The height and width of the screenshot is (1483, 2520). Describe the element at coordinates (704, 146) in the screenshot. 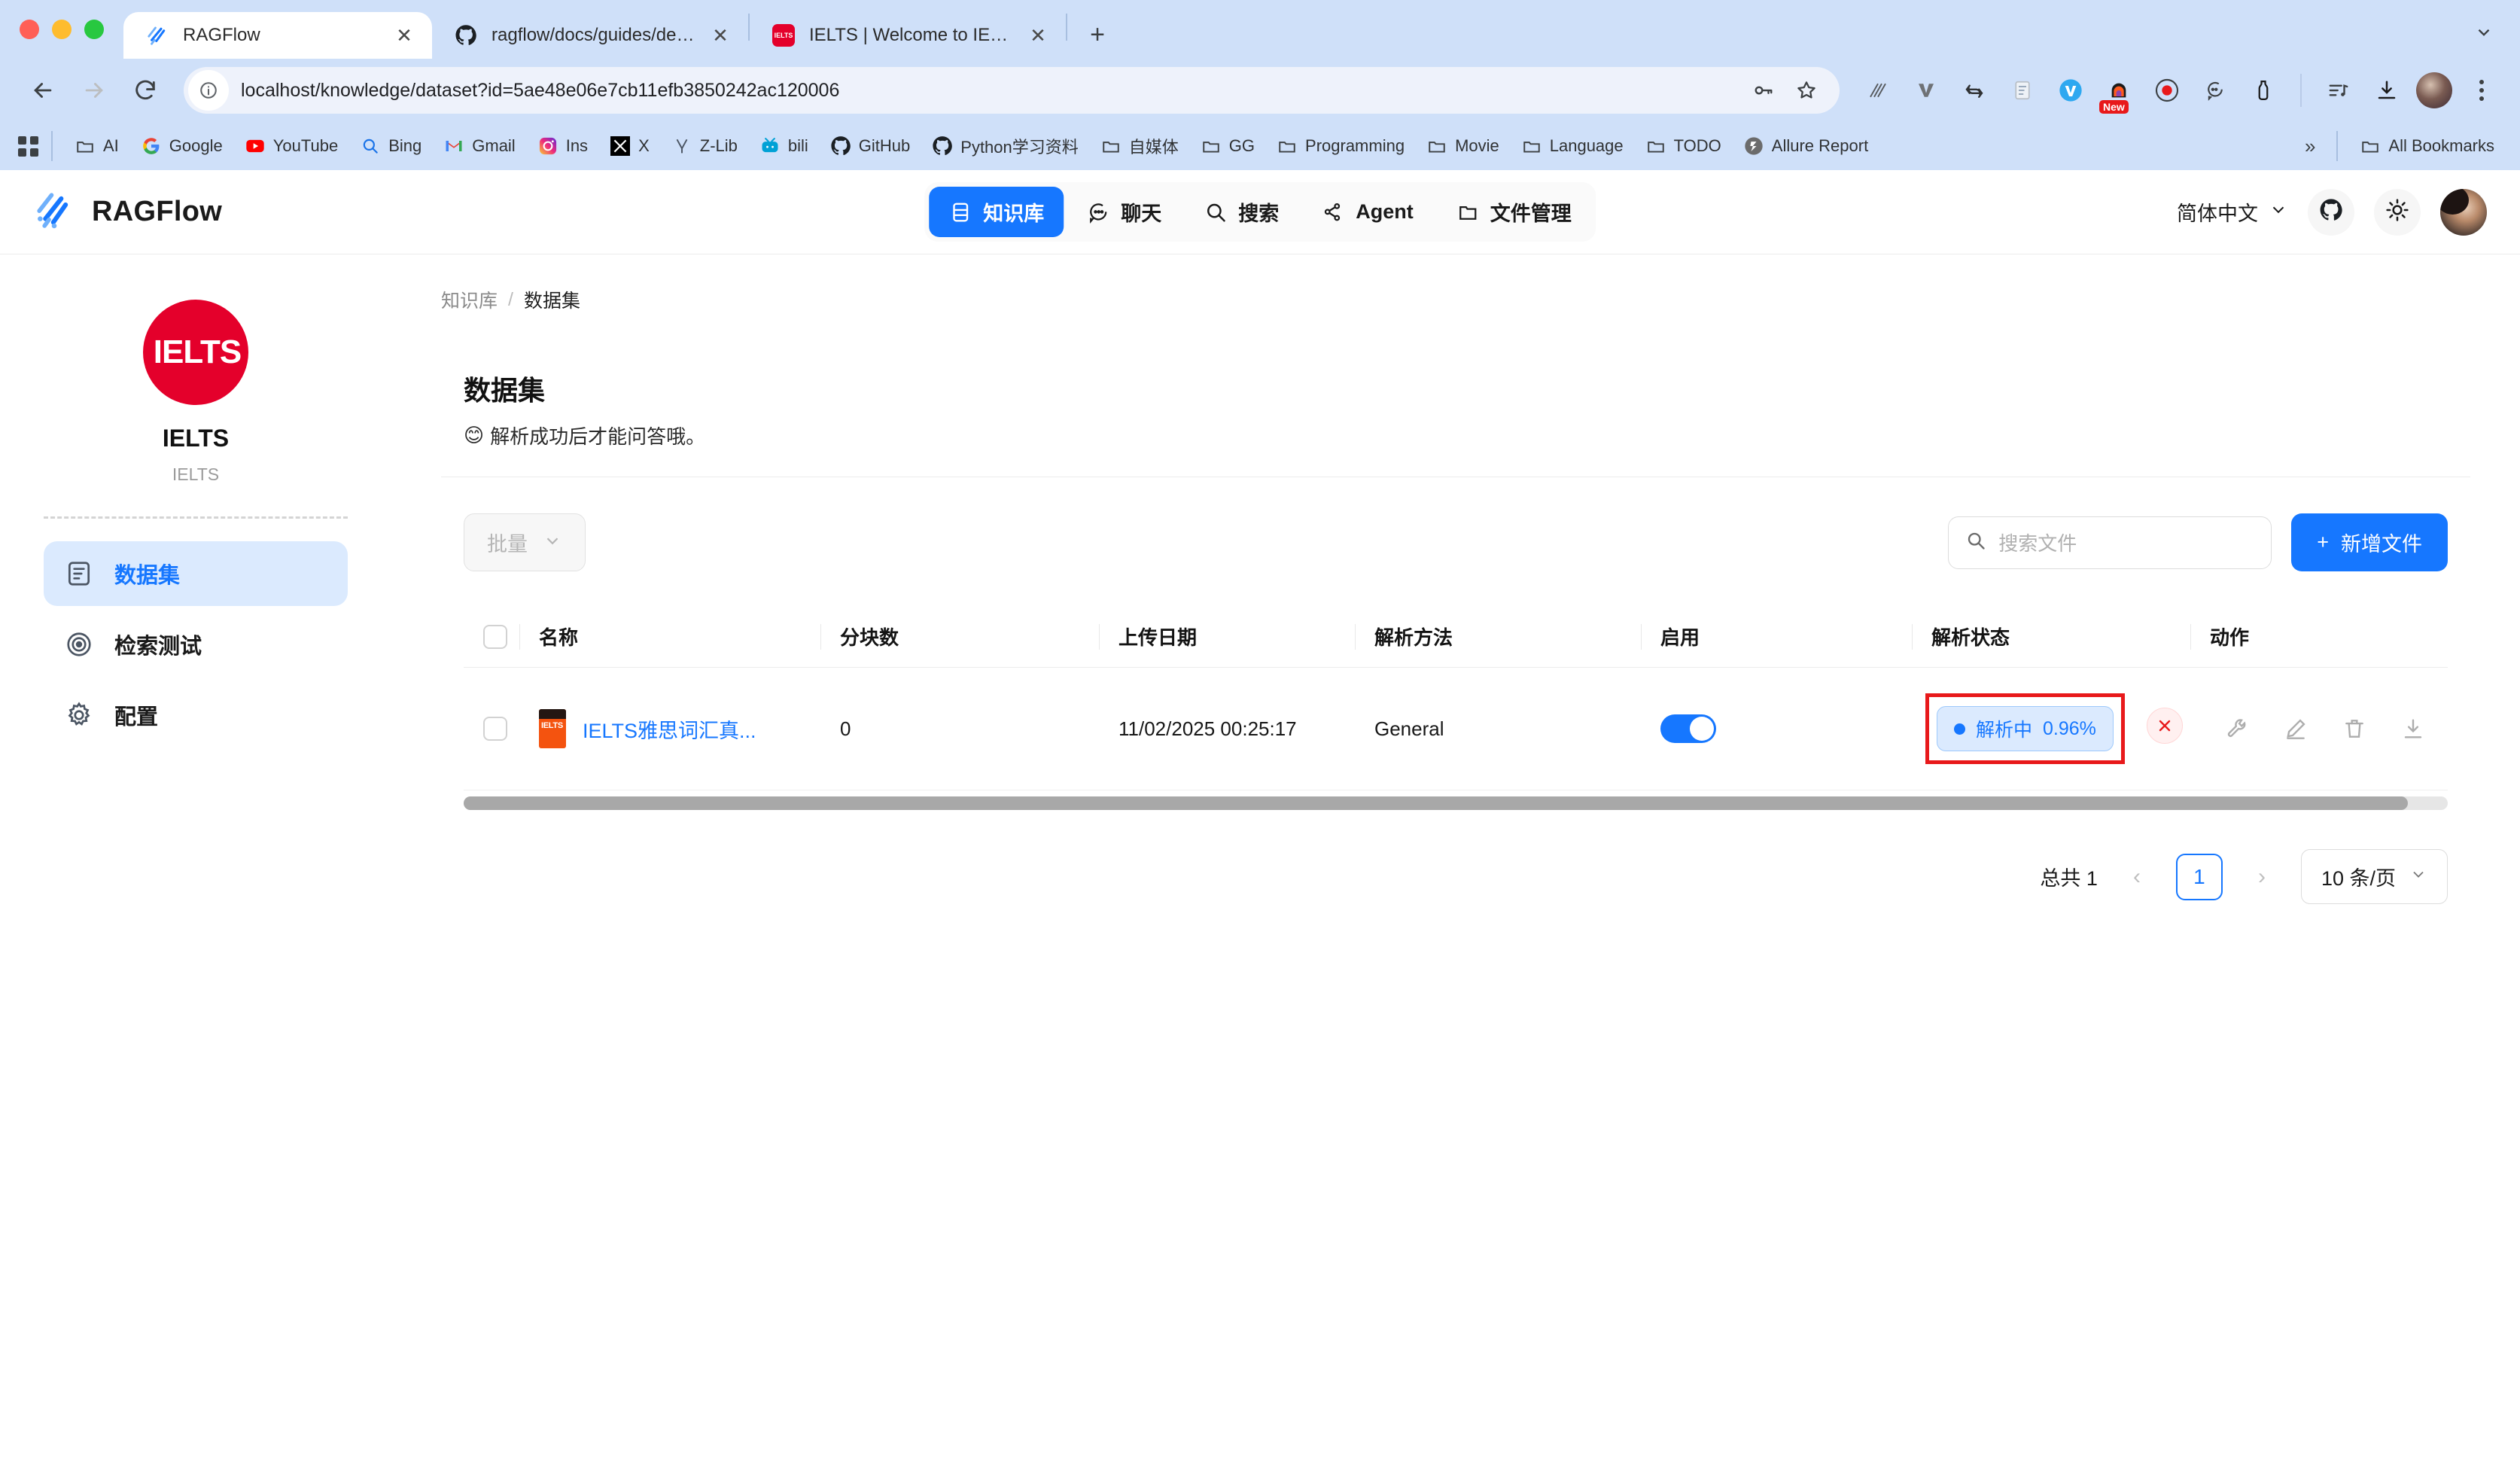

I see `bookmark-zlib: Z-Lib` at that location.